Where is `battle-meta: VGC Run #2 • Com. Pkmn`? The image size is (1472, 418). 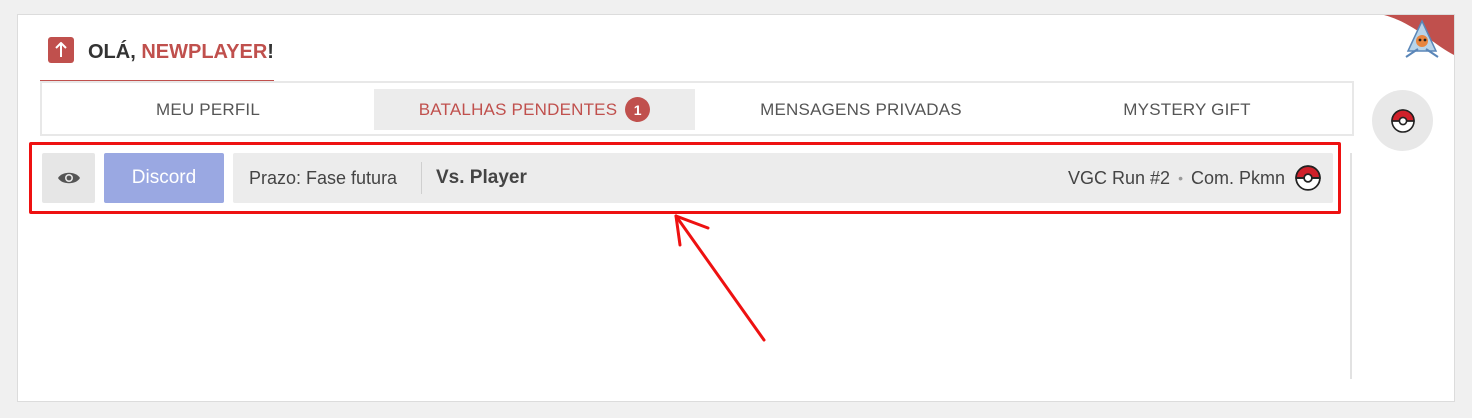 battle-meta: VGC Run #2 • Com. Pkmn is located at coordinates (1194, 178).